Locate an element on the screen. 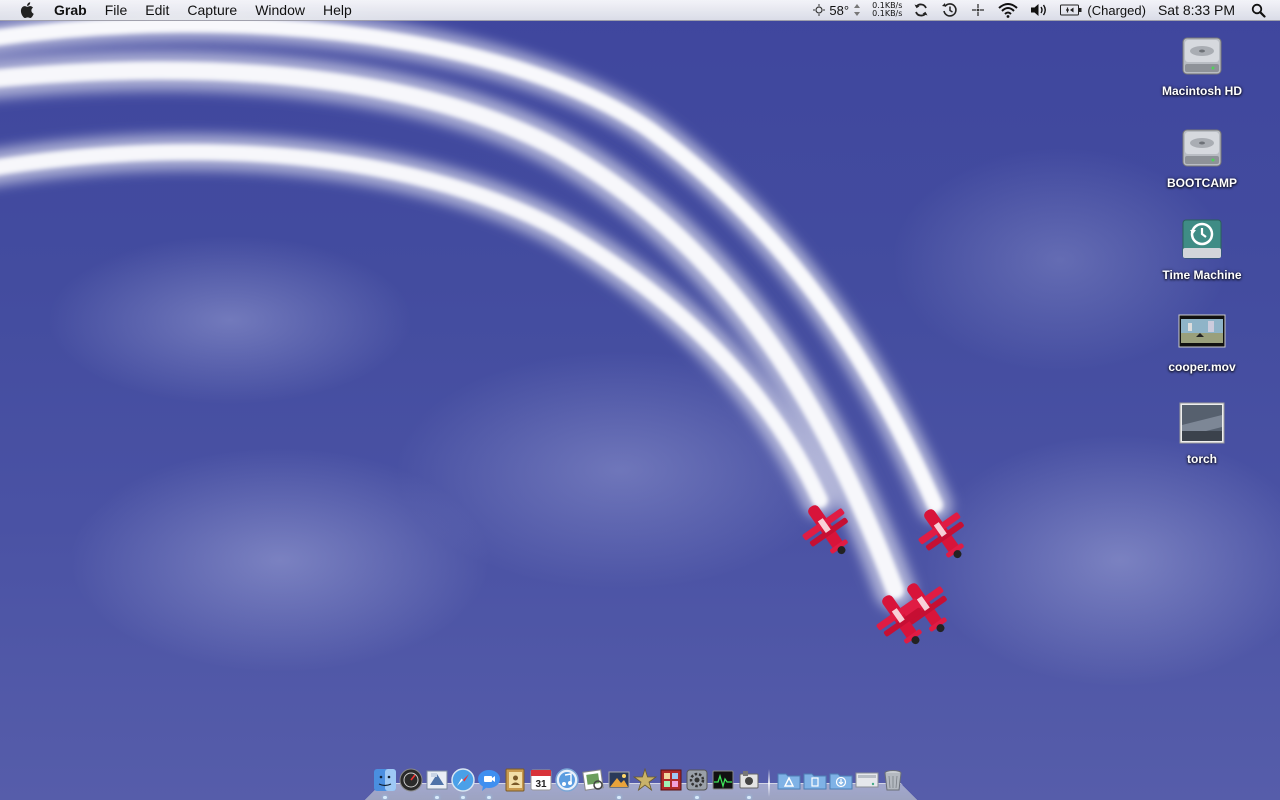  dashboard-icon is located at coordinates (411, 780).